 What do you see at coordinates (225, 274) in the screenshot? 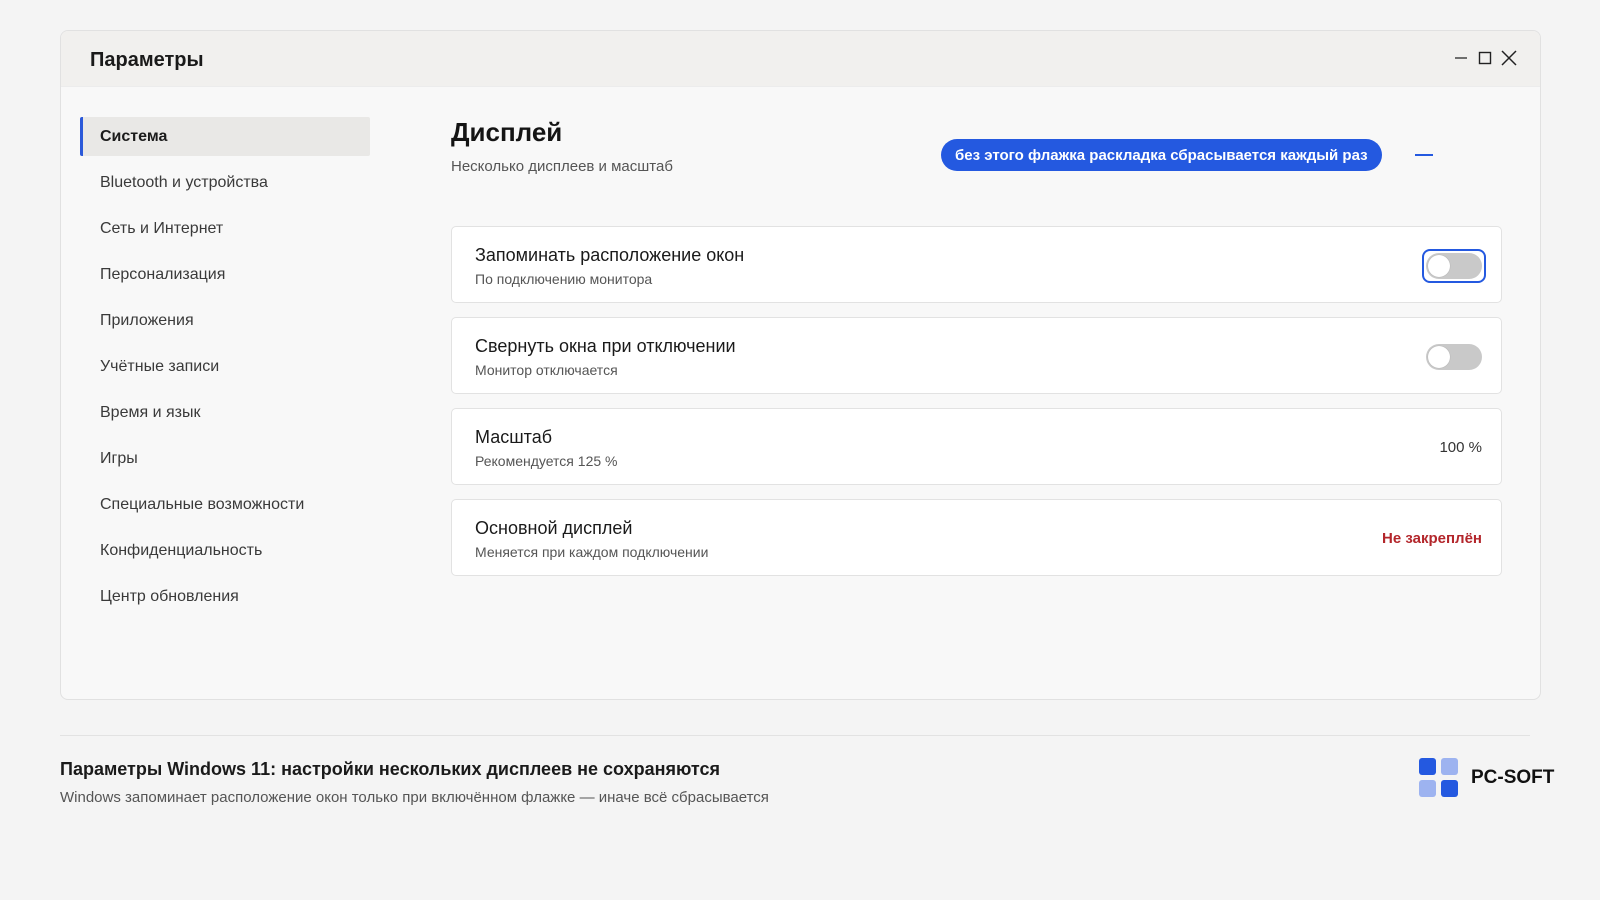
I see `sidebar-item-personalization: Персонализация` at bounding box center [225, 274].